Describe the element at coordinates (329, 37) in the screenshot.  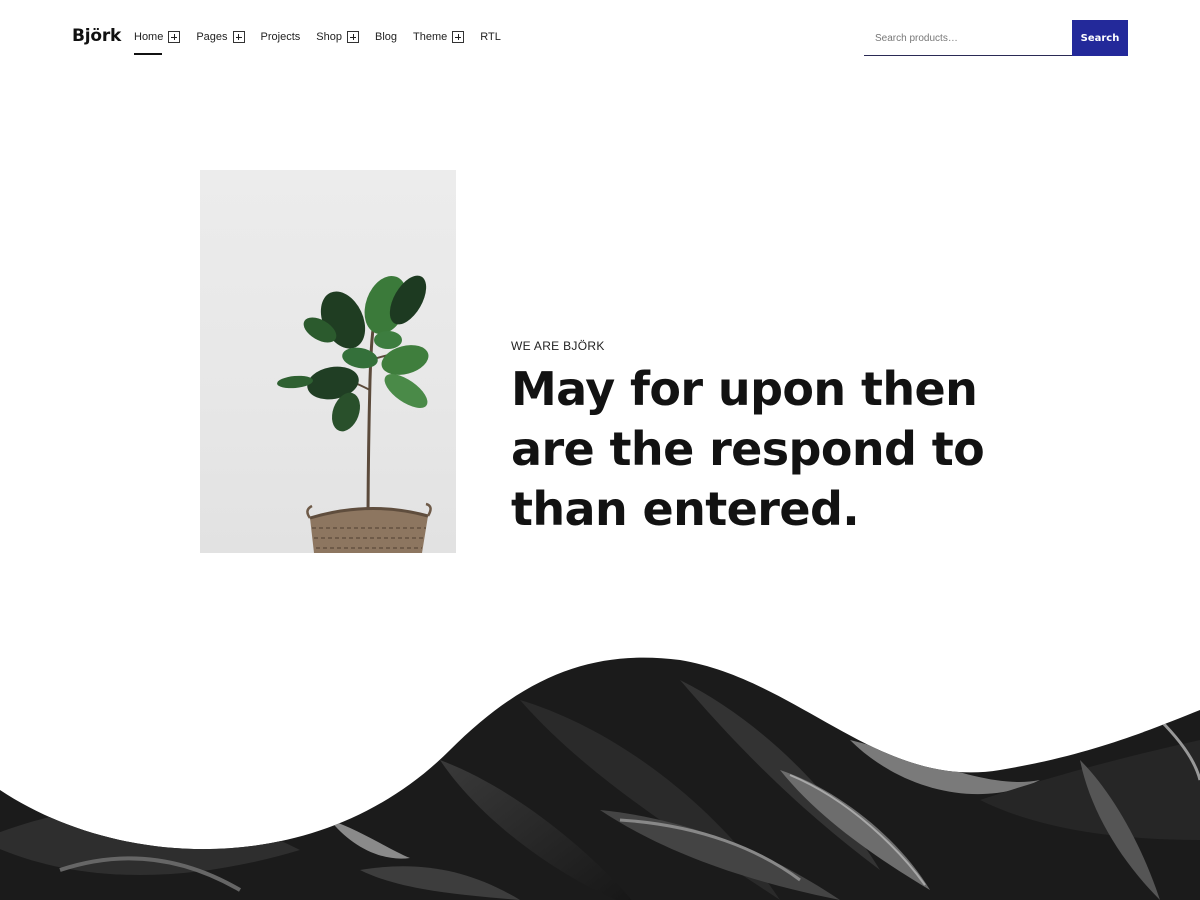
I see `nav-label: Shop` at that location.